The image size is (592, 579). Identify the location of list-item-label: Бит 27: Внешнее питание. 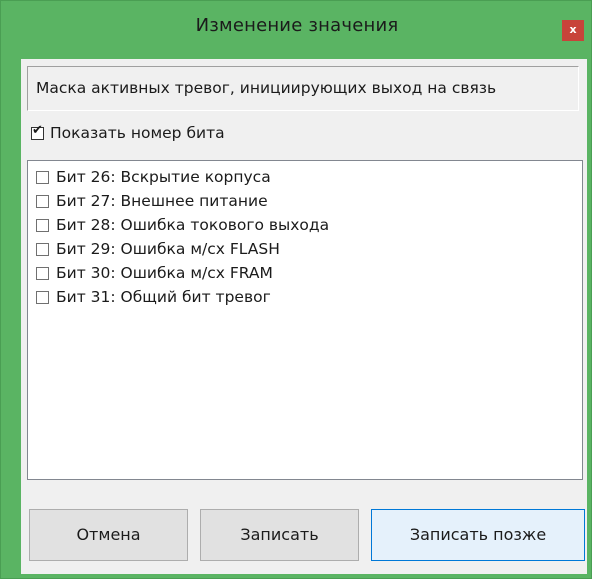
(162, 201).